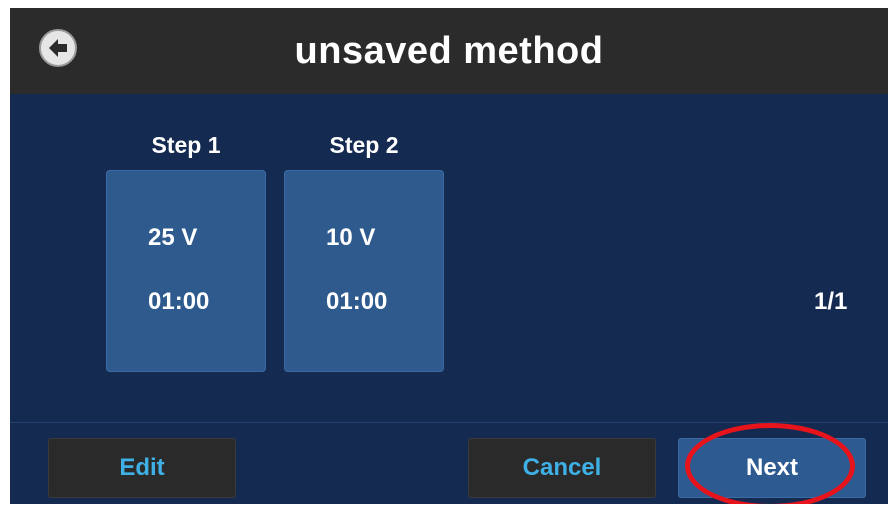 Image resolution: width=891 pixels, height=514 pixels. What do you see at coordinates (351, 237) in the screenshot?
I see `step-2-voltage: 10 V` at bounding box center [351, 237].